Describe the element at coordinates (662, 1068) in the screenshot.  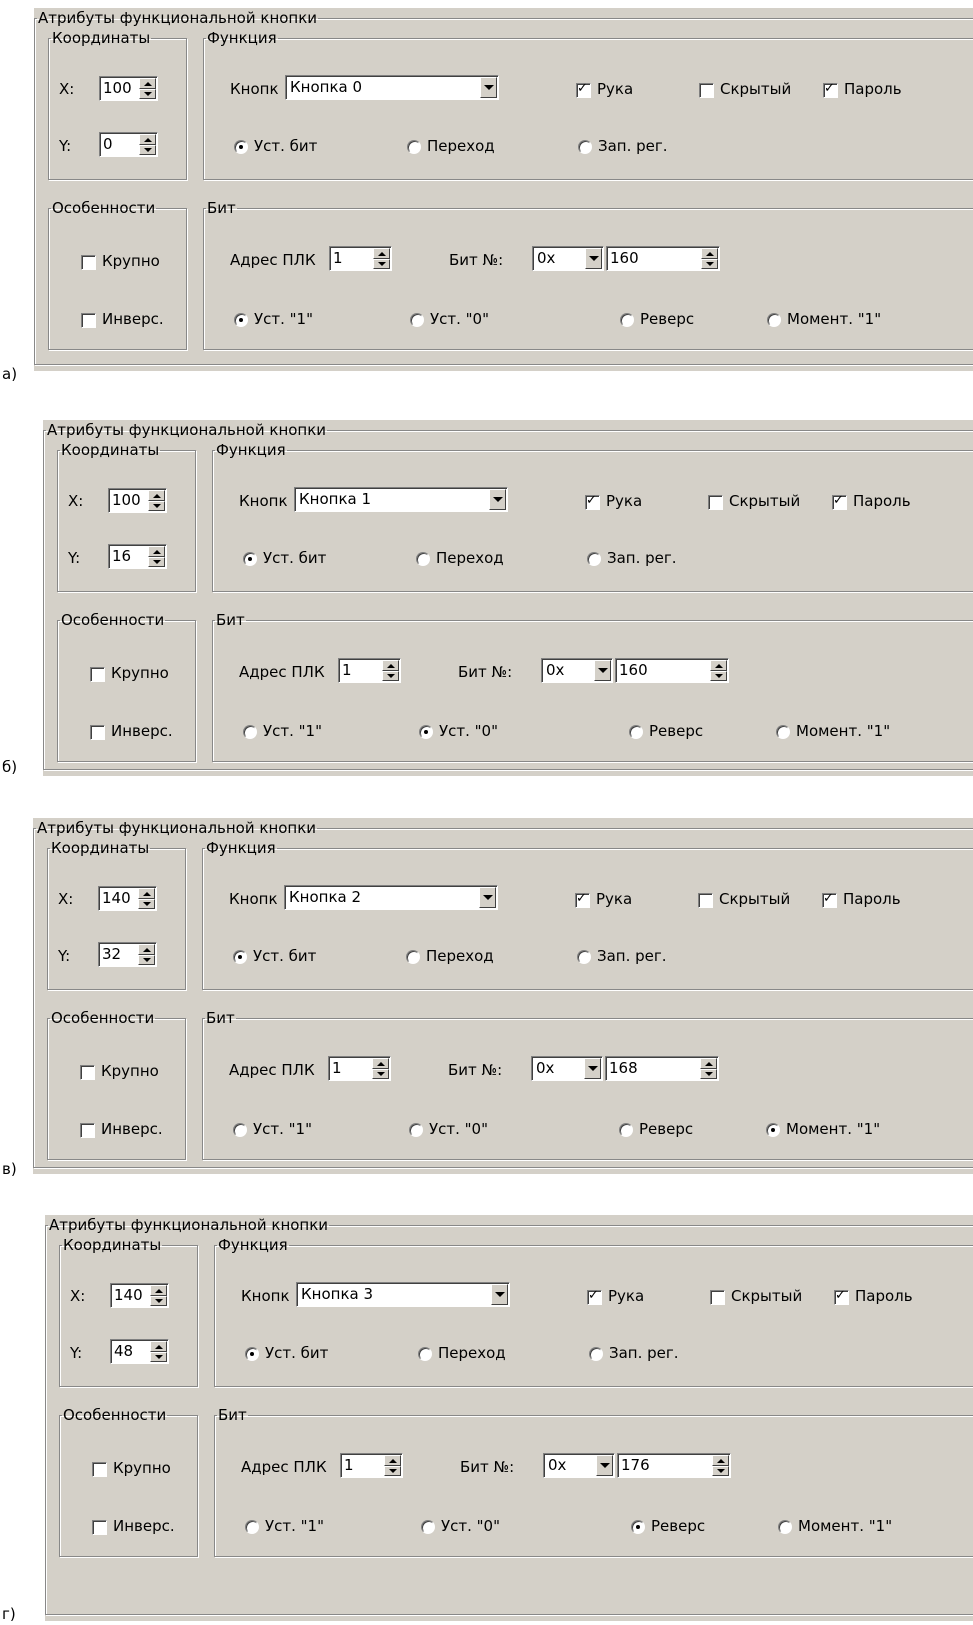
I see `bit-number-spinner: 168` at that location.